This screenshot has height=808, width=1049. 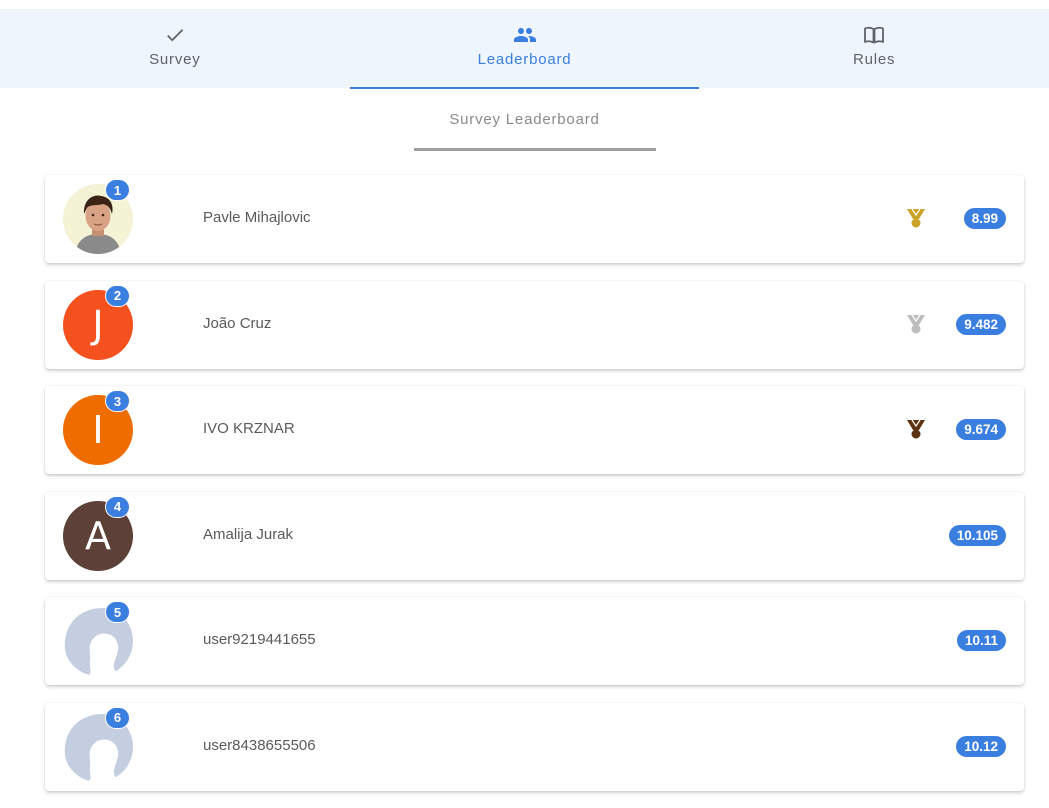 I want to click on score-badge: 10.105, so click(x=977, y=535).